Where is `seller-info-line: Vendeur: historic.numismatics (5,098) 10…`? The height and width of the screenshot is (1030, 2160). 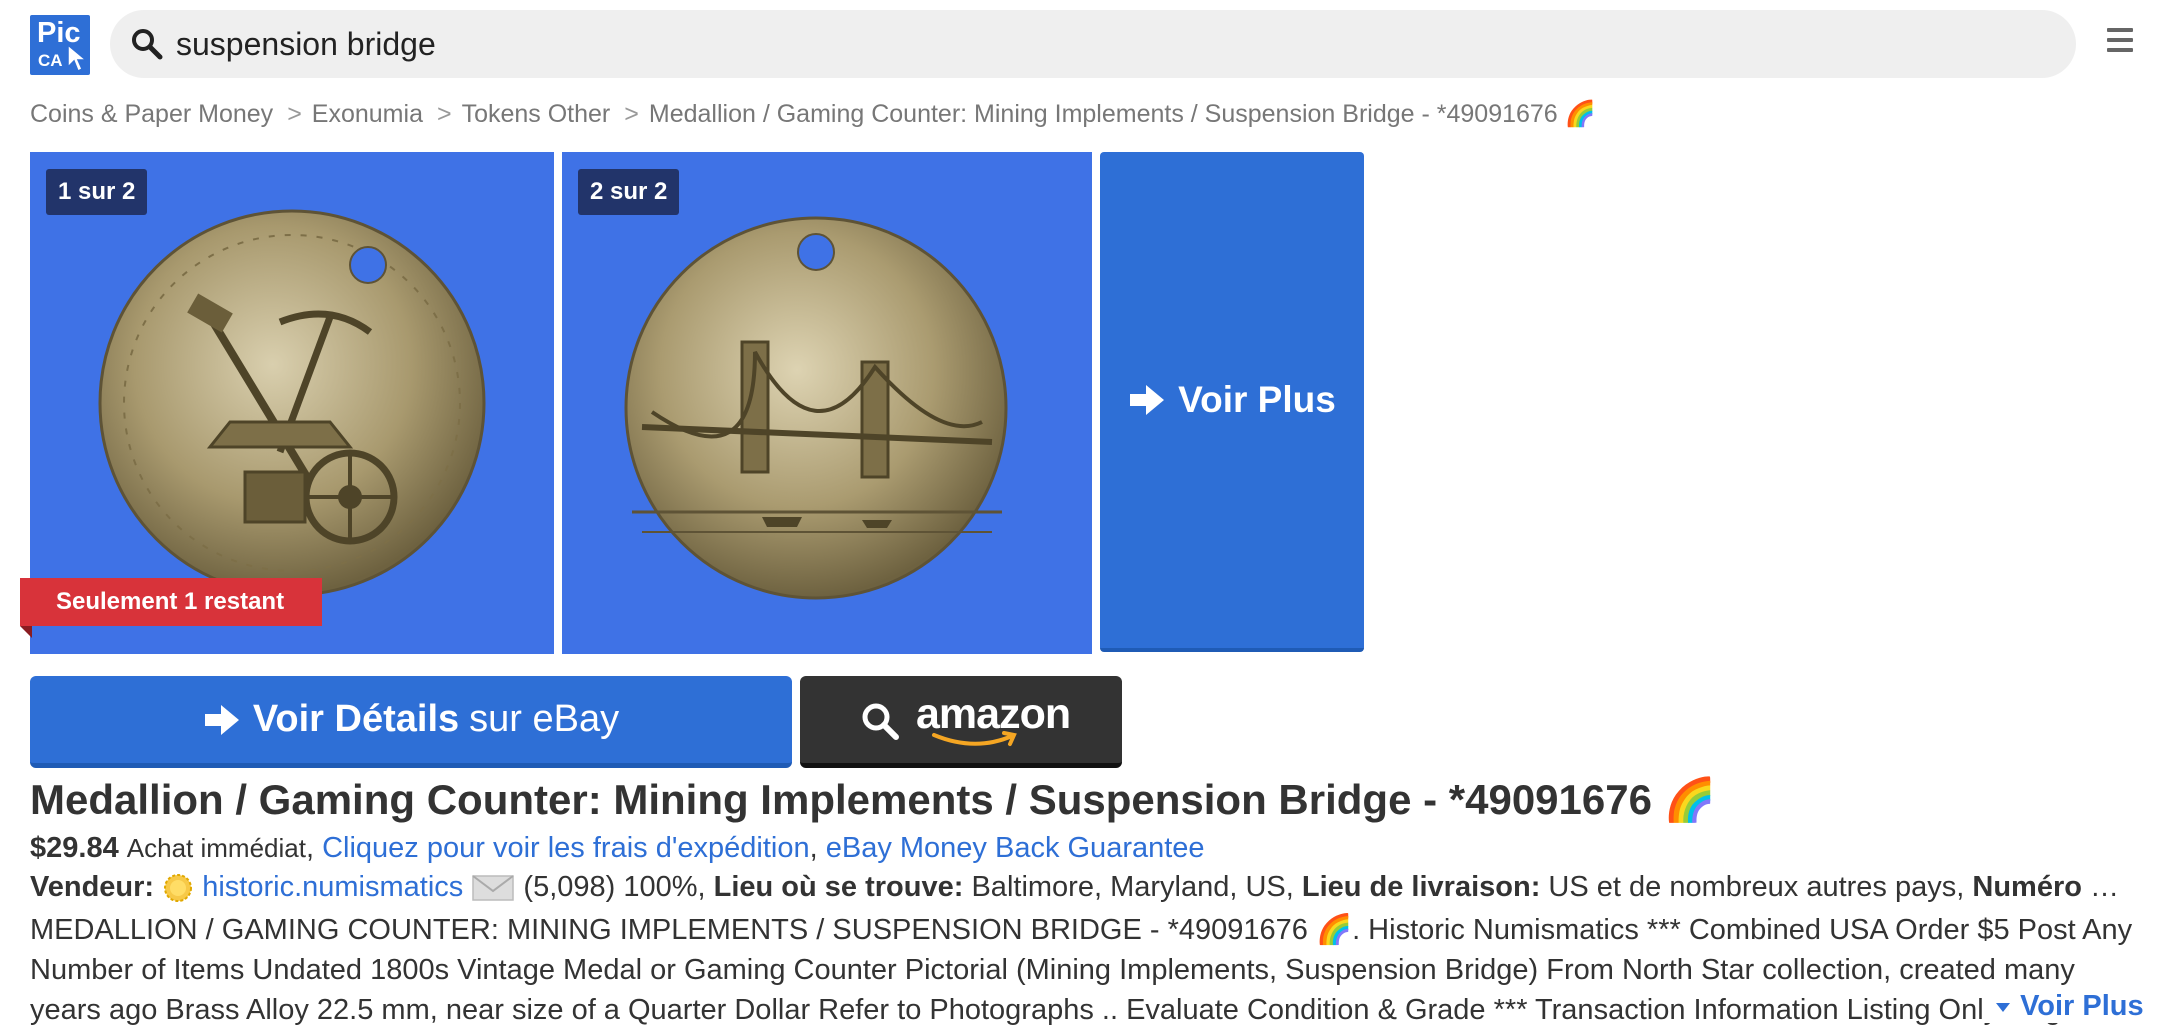
seller-info-line: Vendeur: historic.numismatics (5,098) 10… is located at coordinates (1082, 887).